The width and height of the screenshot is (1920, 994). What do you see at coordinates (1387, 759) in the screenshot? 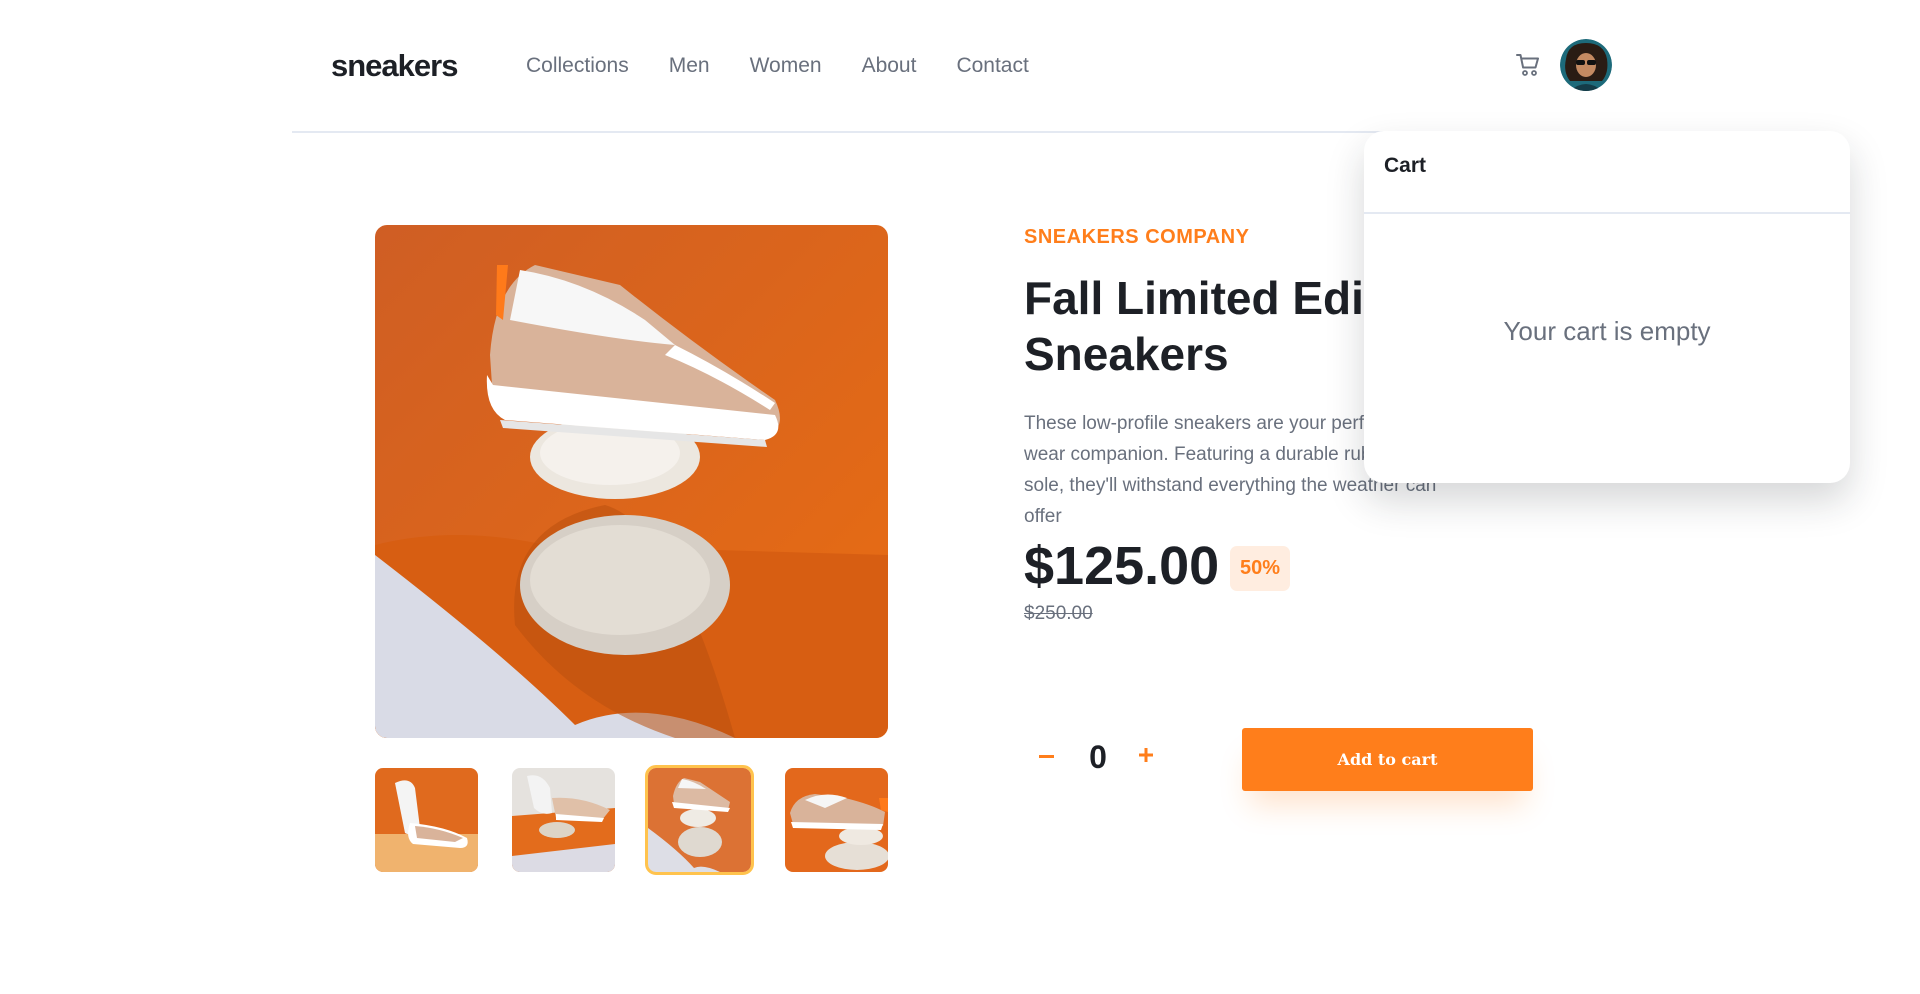
I see `add-to-cart-button: Add to cart` at bounding box center [1387, 759].